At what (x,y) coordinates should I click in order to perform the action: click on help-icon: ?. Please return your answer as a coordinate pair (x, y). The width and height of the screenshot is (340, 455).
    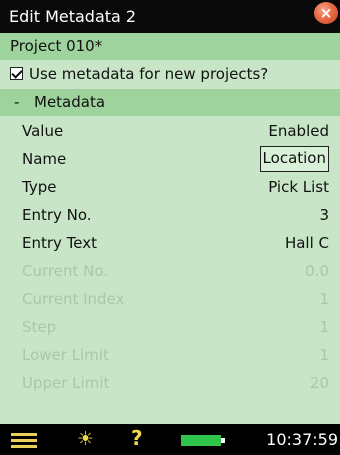
    Looking at the image, I should click on (137, 438).